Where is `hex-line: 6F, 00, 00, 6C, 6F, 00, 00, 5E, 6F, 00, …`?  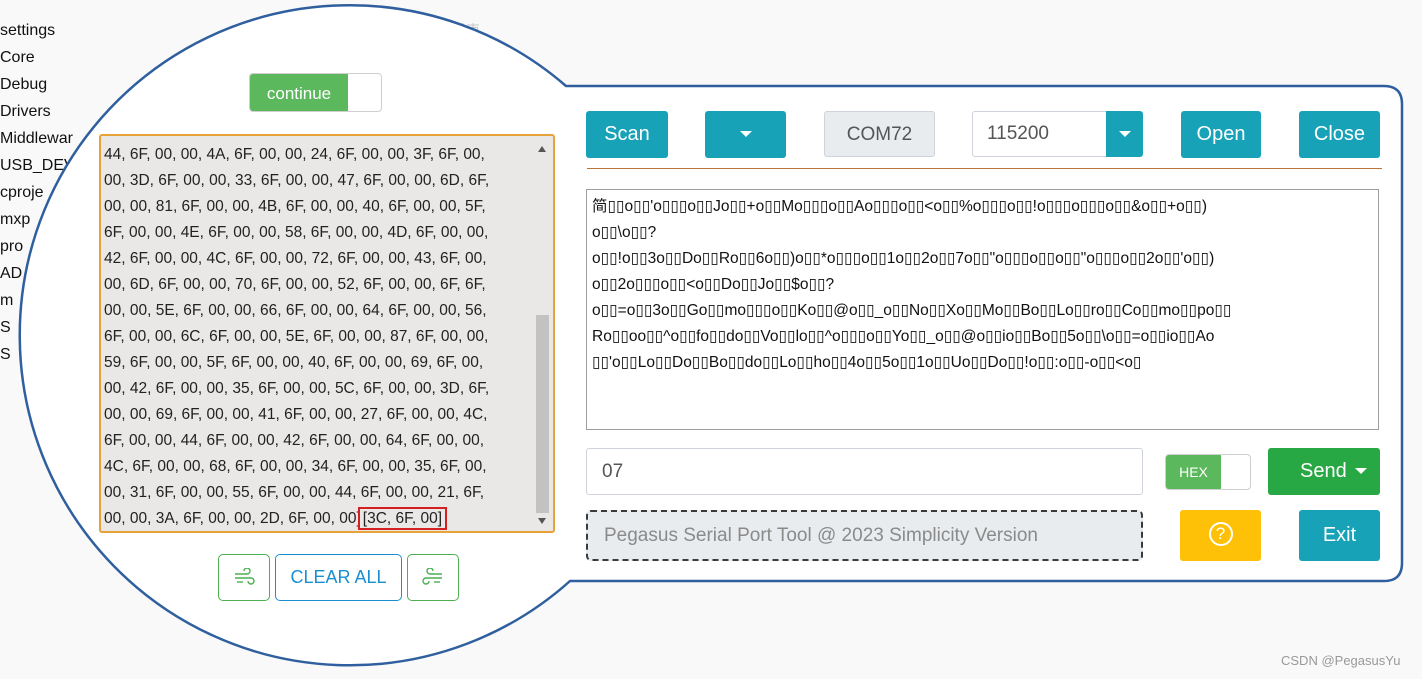 hex-line: 6F, 00, 00, 6C, 6F, 00, 00, 5E, 6F, 00, … is located at coordinates (296, 336).